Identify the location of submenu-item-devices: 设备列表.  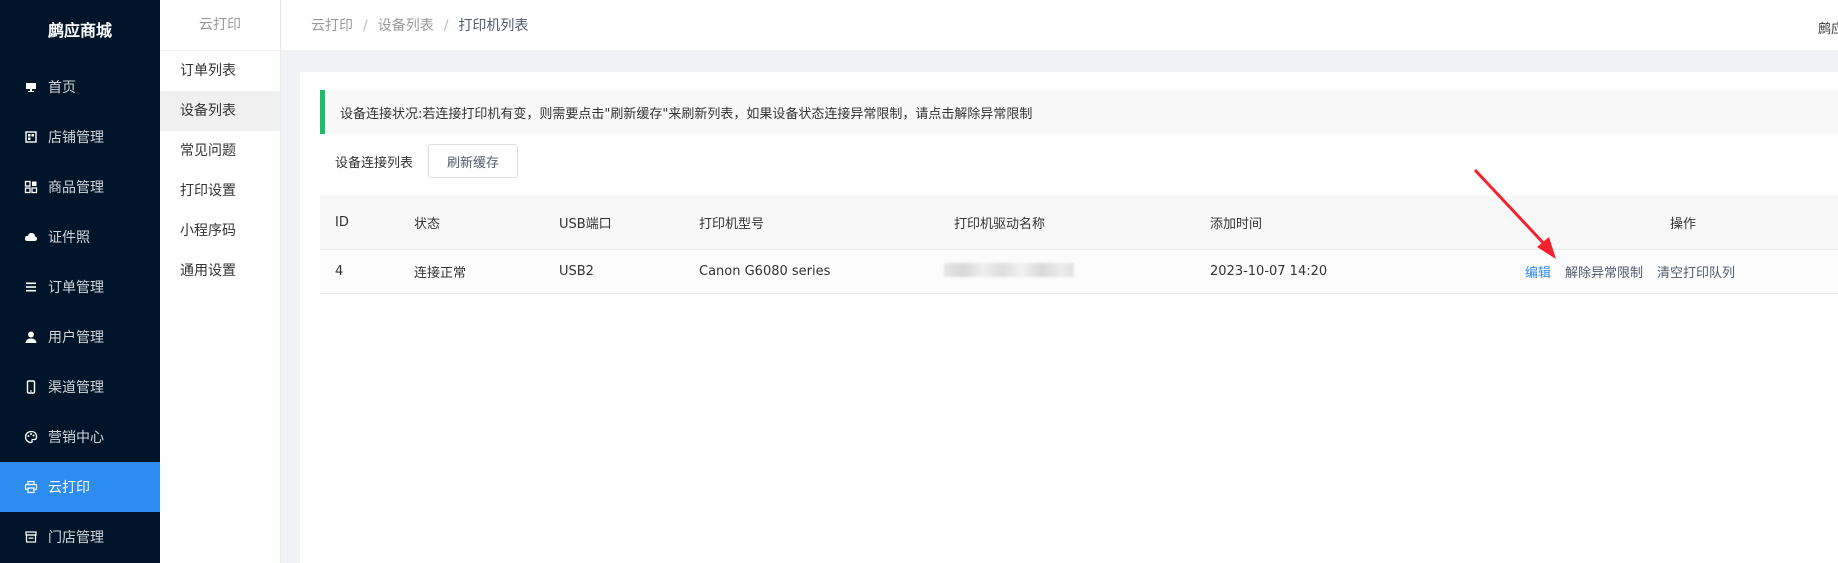
(220, 111).